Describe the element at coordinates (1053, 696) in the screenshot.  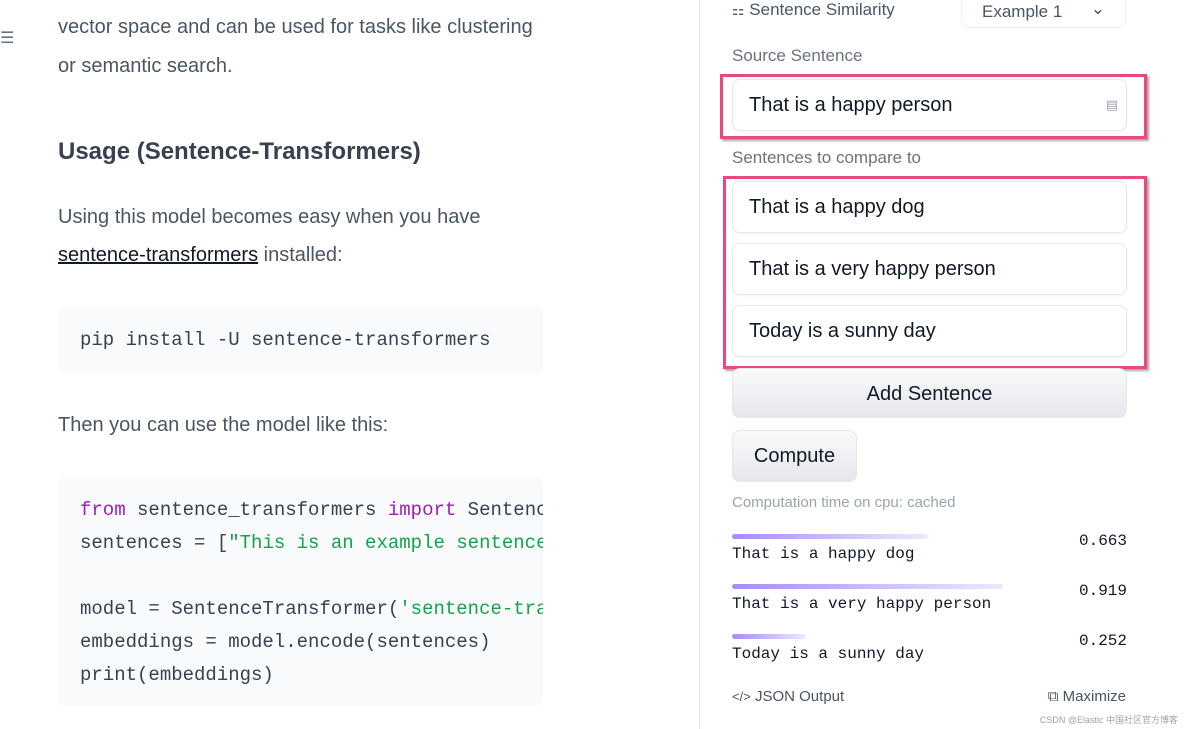
I see `maximize-icon: ⧉` at that location.